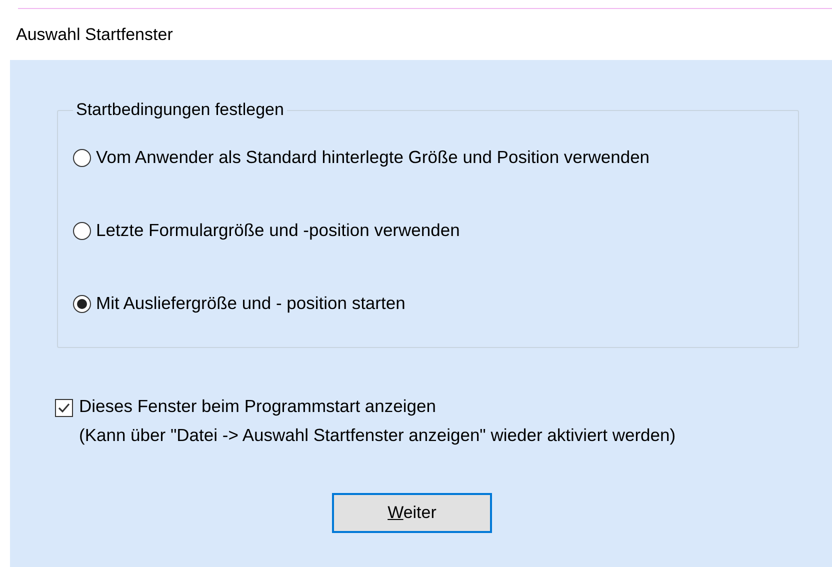 Image resolution: width=832 pixels, height=567 pixels. I want to click on radio-option: Vom Anwender als Standard hinterlegte Größe und Position verwenden, so click(430, 157).